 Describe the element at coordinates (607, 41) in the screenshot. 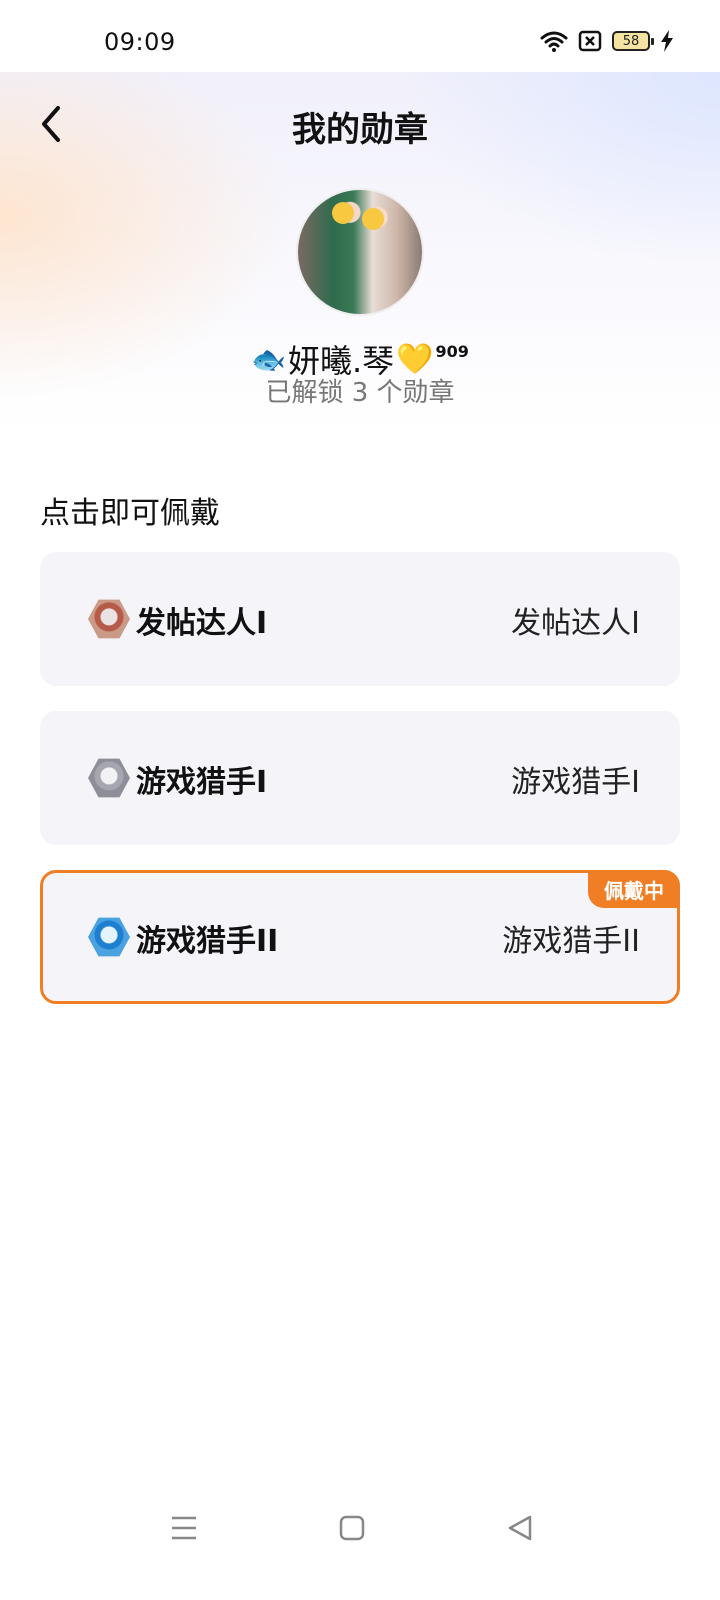

I see `status-icons: 58` at that location.